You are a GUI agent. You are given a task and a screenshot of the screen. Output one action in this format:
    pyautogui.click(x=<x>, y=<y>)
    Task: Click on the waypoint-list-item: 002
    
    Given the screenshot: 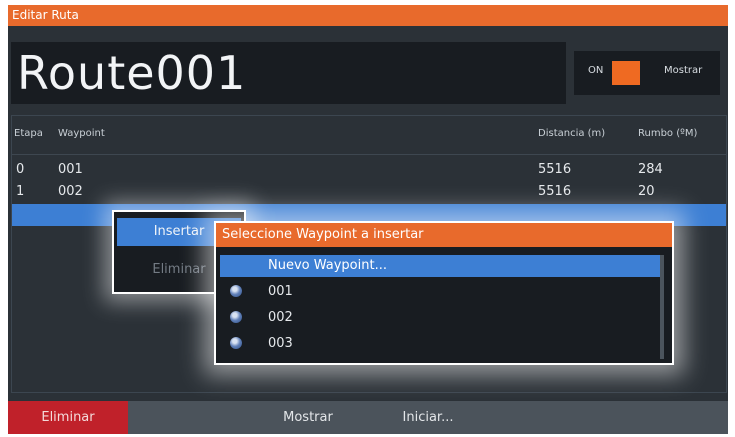 What is the action you would take?
    pyautogui.click(x=440, y=318)
    